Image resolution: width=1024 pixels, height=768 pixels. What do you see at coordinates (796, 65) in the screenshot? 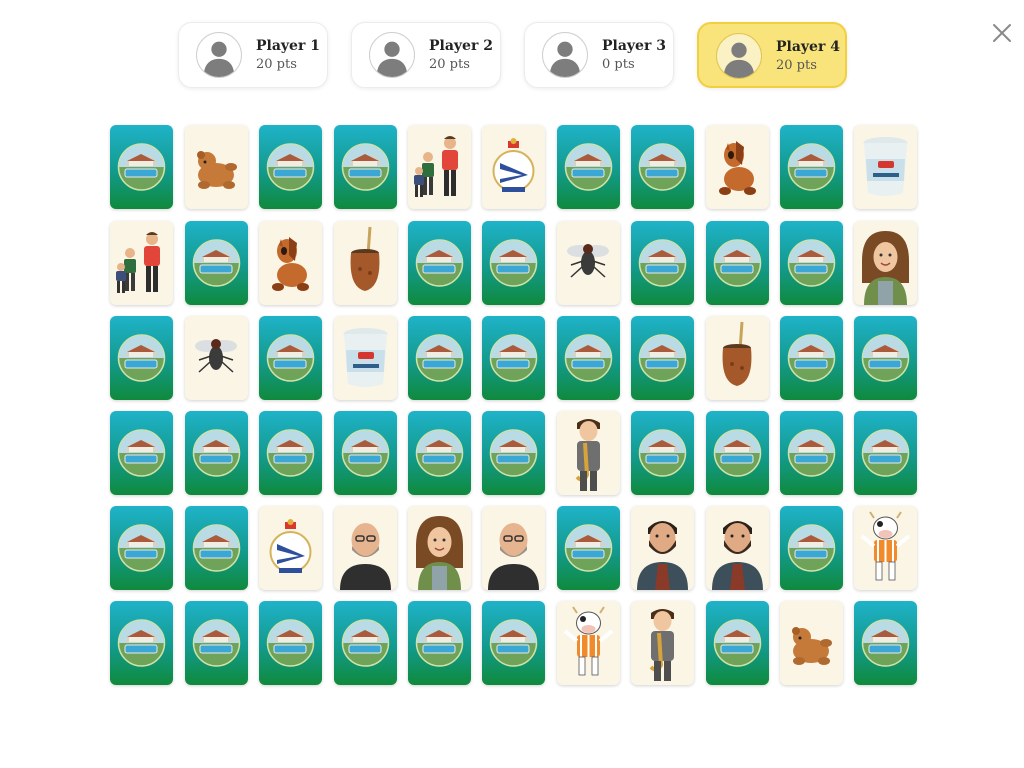
I see `player-points: 20 pts` at bounding box center [796, 65].